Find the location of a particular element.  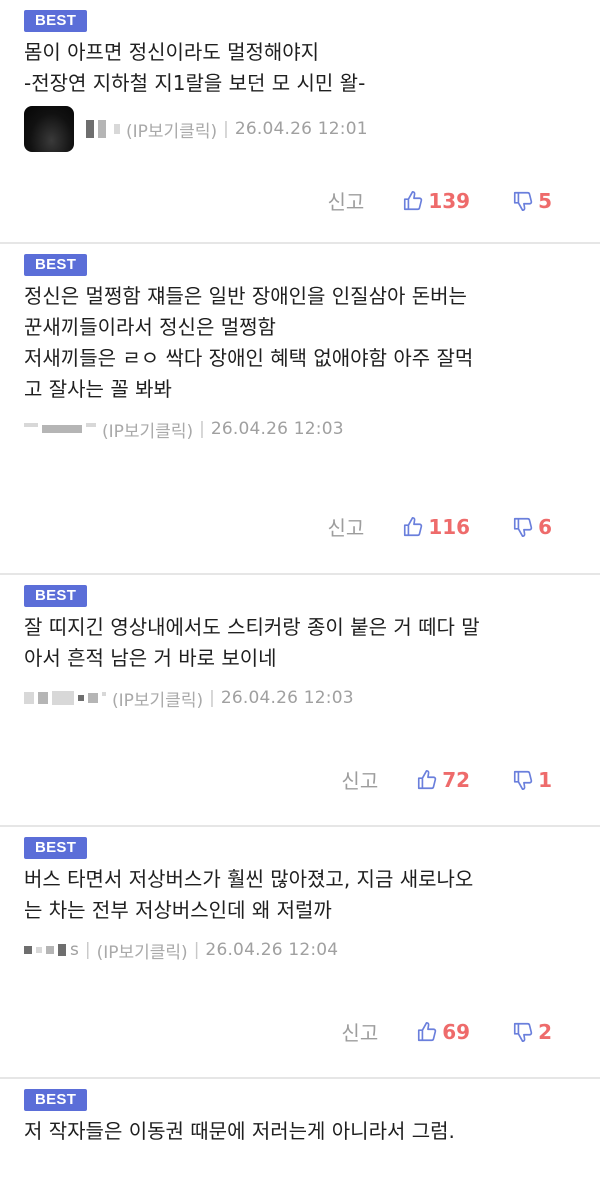

dislike-button: 2 is located at coordinates (532, 1032).